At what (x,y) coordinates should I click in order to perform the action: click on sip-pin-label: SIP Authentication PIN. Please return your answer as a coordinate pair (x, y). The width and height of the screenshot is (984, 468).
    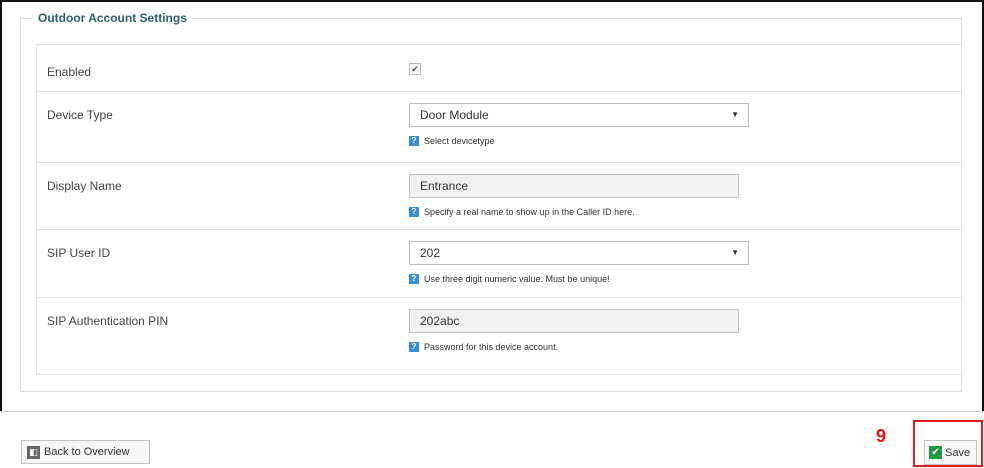
    Looking at the image, I should click on (108, 321).